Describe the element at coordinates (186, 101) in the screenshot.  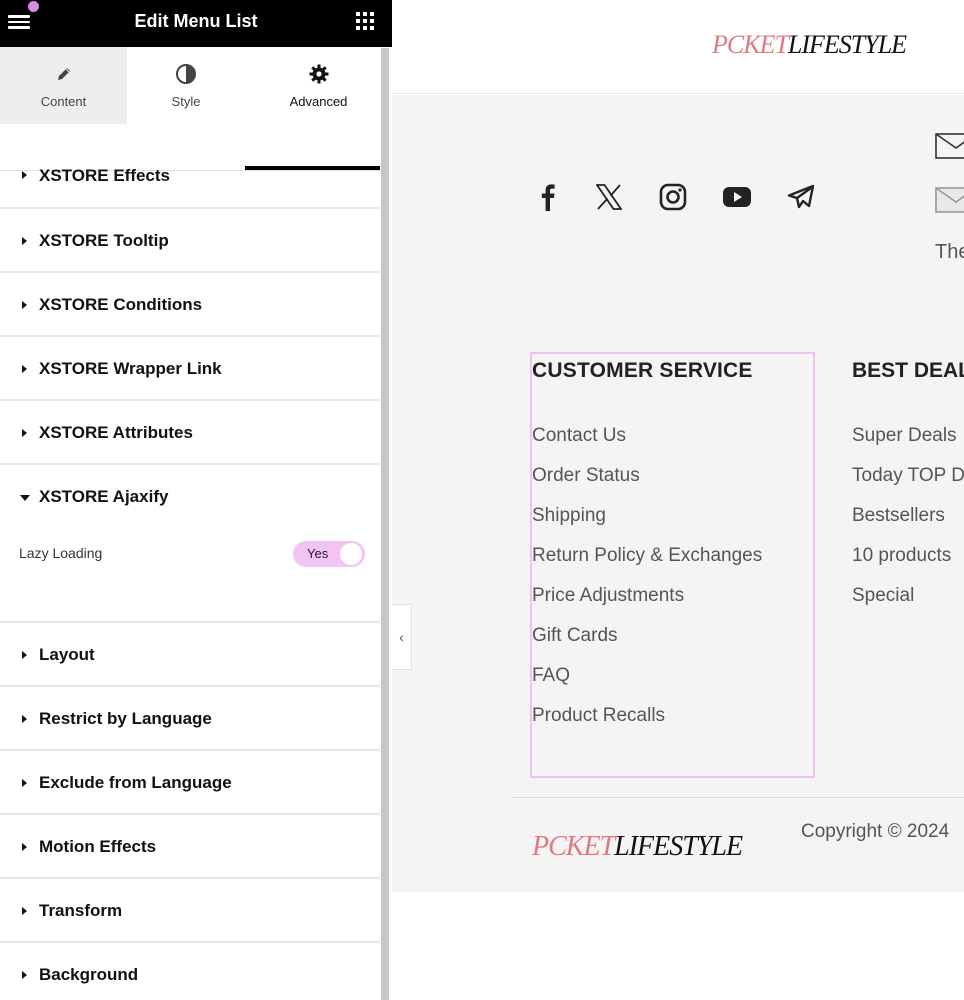
I see `tab-style-label: Style` at that location.